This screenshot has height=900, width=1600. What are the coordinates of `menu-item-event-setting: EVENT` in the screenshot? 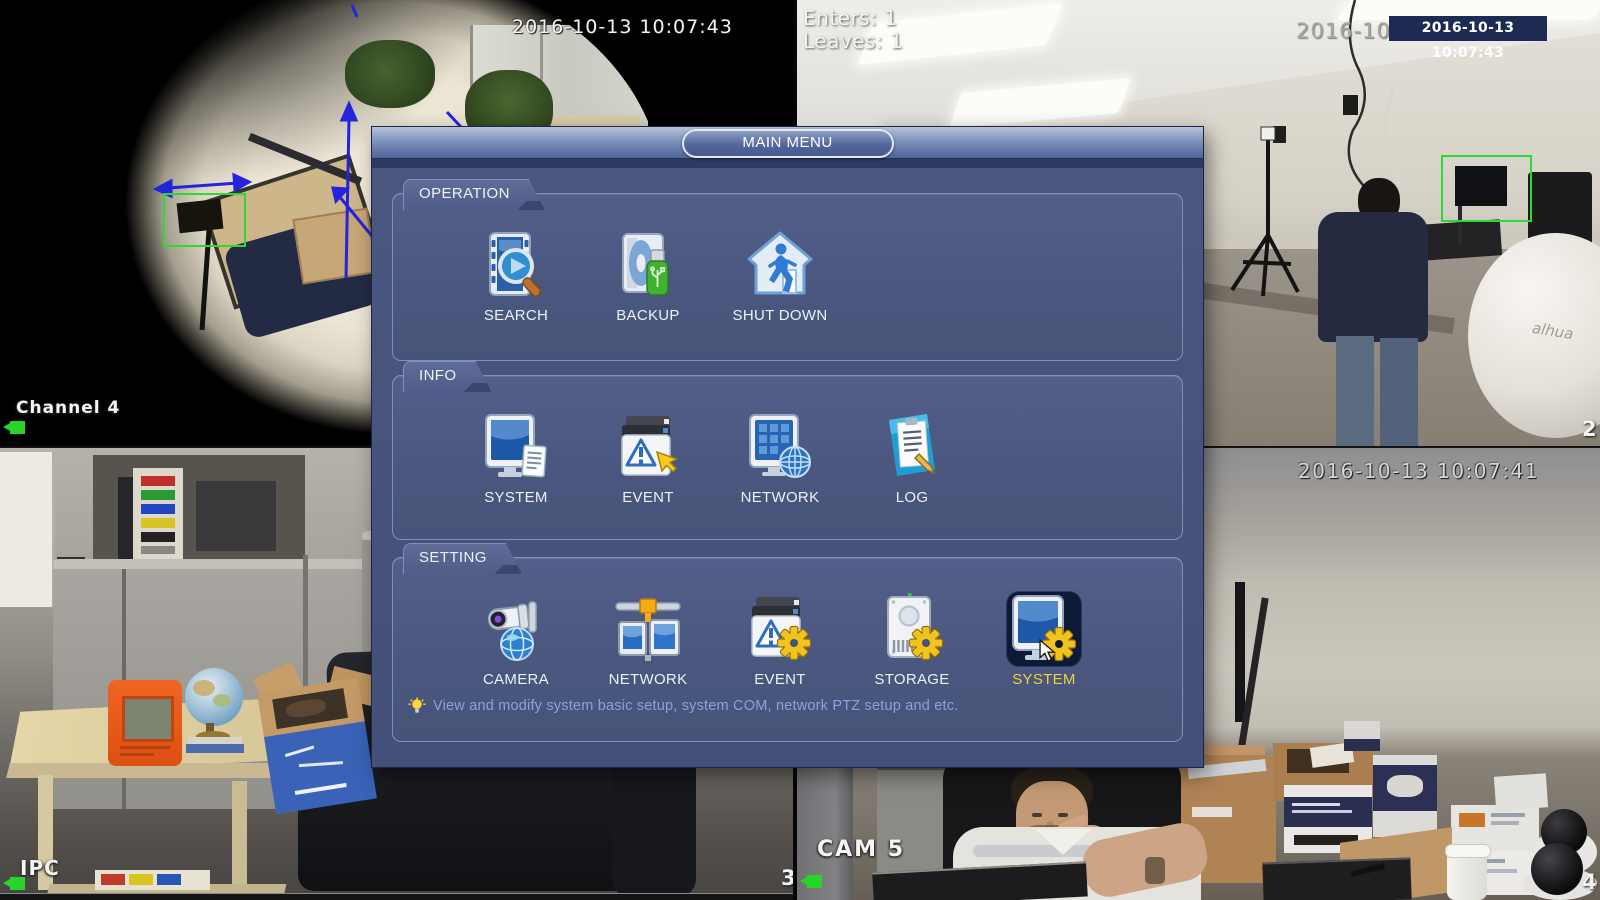 It's located at (780, 640).